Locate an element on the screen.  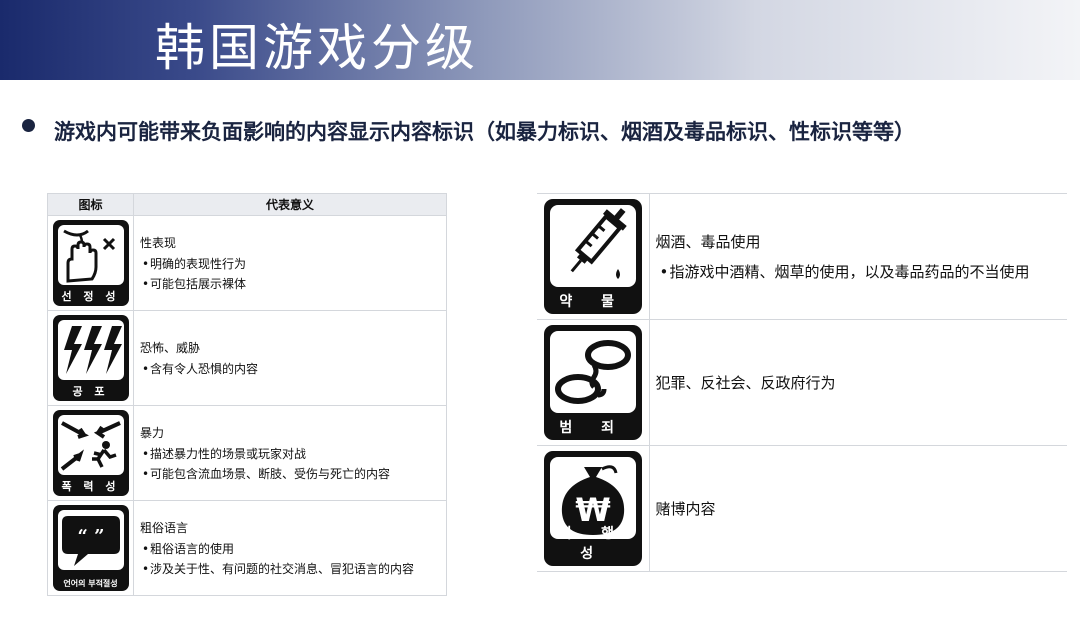
slide-title: 韩国游戏分级 is located at coordinates (317, 48).